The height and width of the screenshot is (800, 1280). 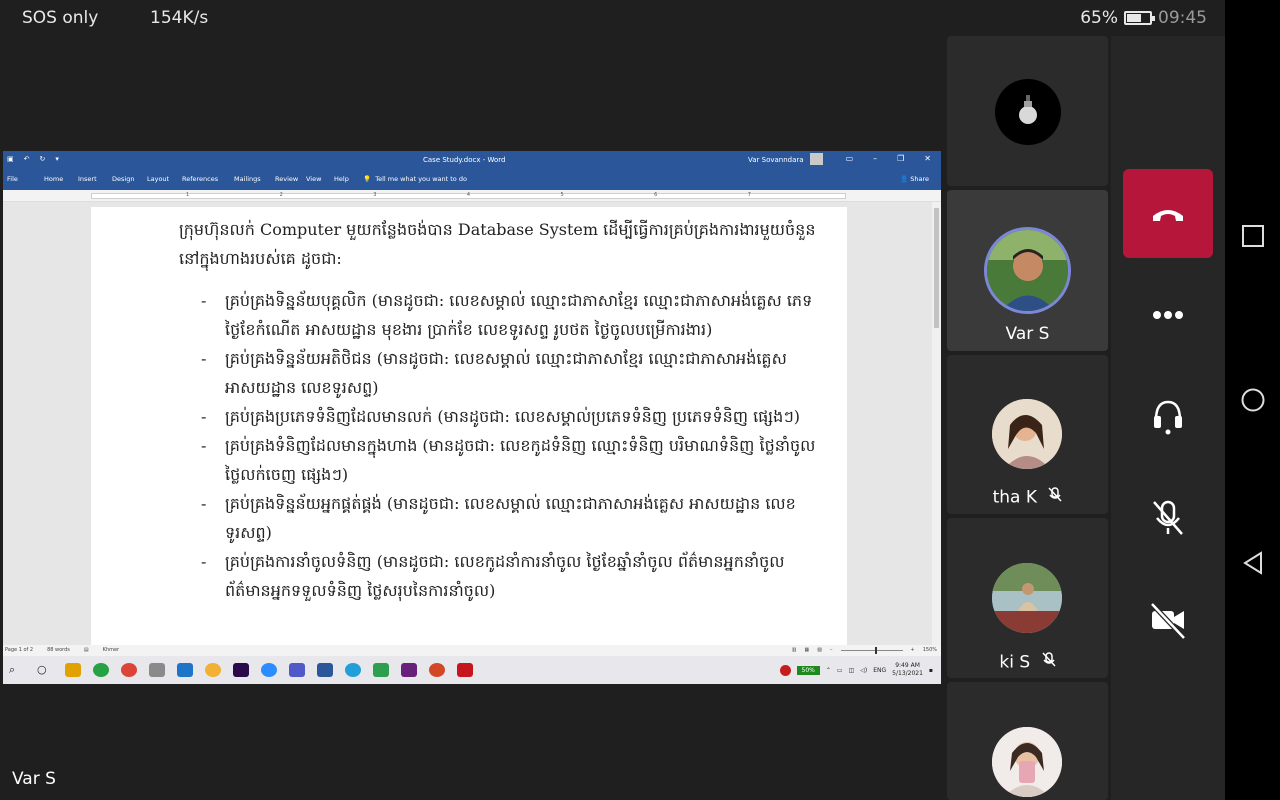 I want to click on vertical-scrollbar, so click(x=936, y=423).